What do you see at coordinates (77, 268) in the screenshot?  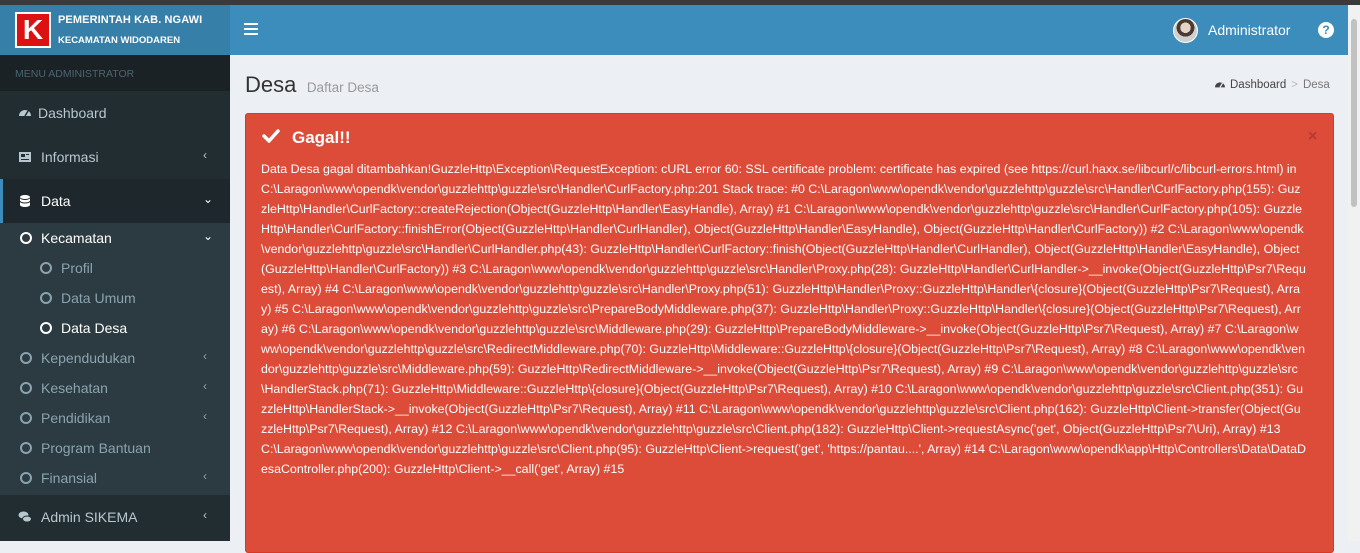 I see `submenu-label: Profil` at bounding box center [77, 268].